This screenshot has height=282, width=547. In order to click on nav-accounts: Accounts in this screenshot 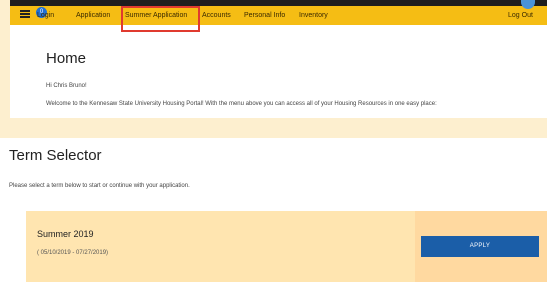, I will do `click(216, 15)`.